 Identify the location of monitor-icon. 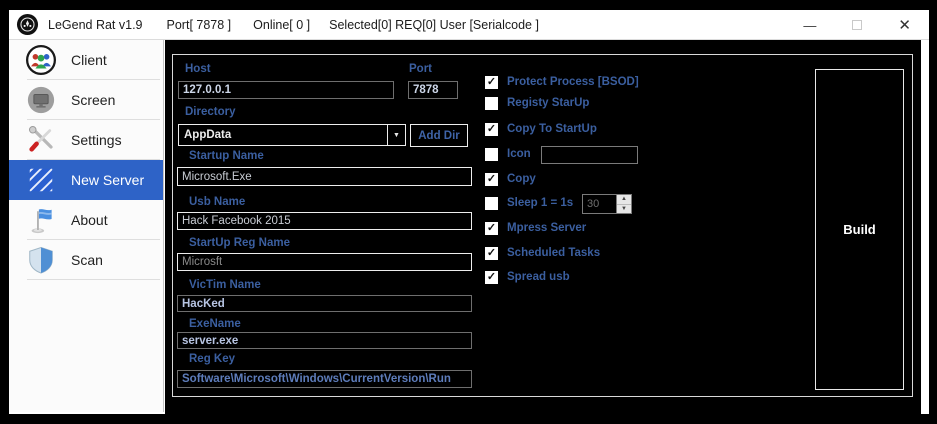
(41, 100).